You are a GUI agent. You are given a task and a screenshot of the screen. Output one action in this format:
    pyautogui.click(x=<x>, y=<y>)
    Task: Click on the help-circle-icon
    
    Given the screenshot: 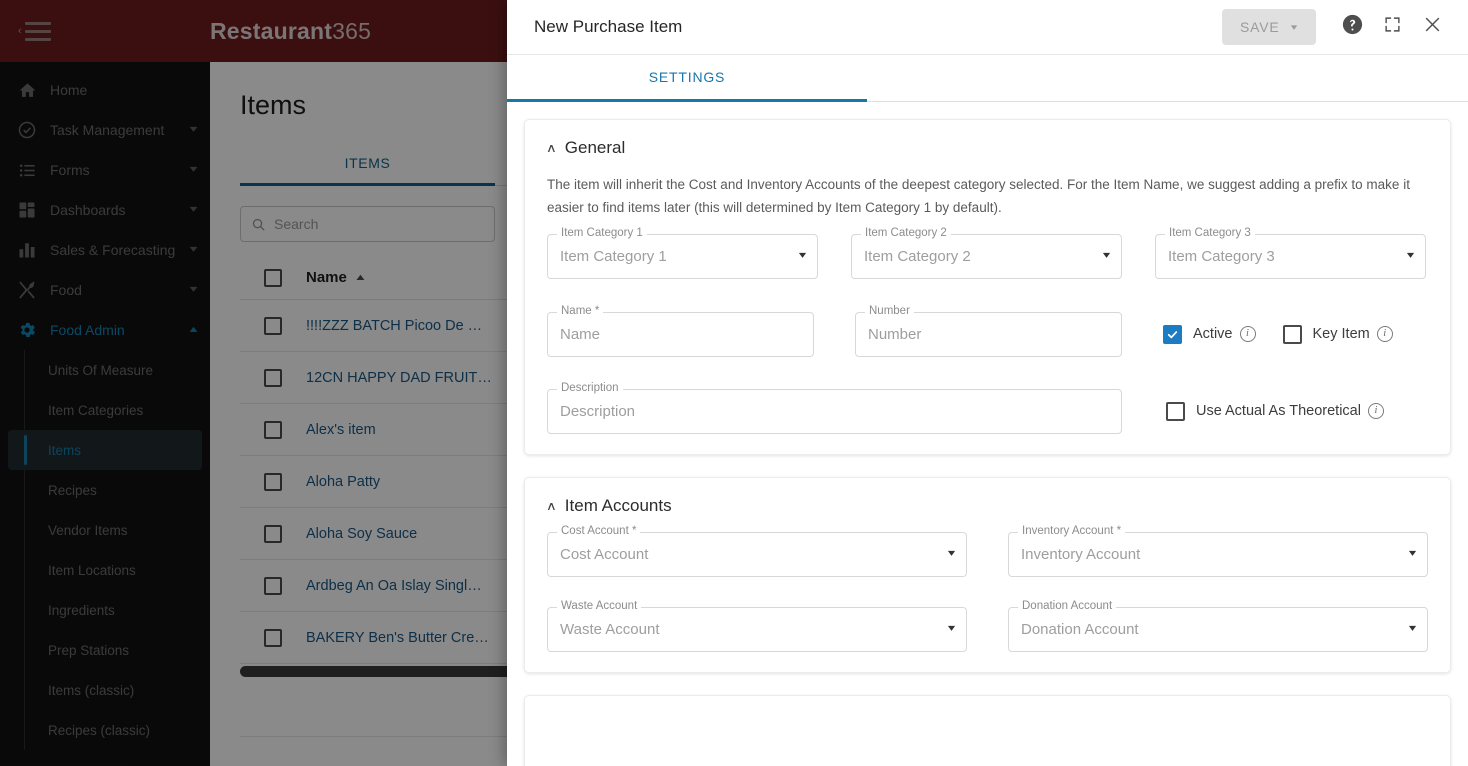 What is the action you would take?
    pyautogui.click(x=1352, y=27)
    